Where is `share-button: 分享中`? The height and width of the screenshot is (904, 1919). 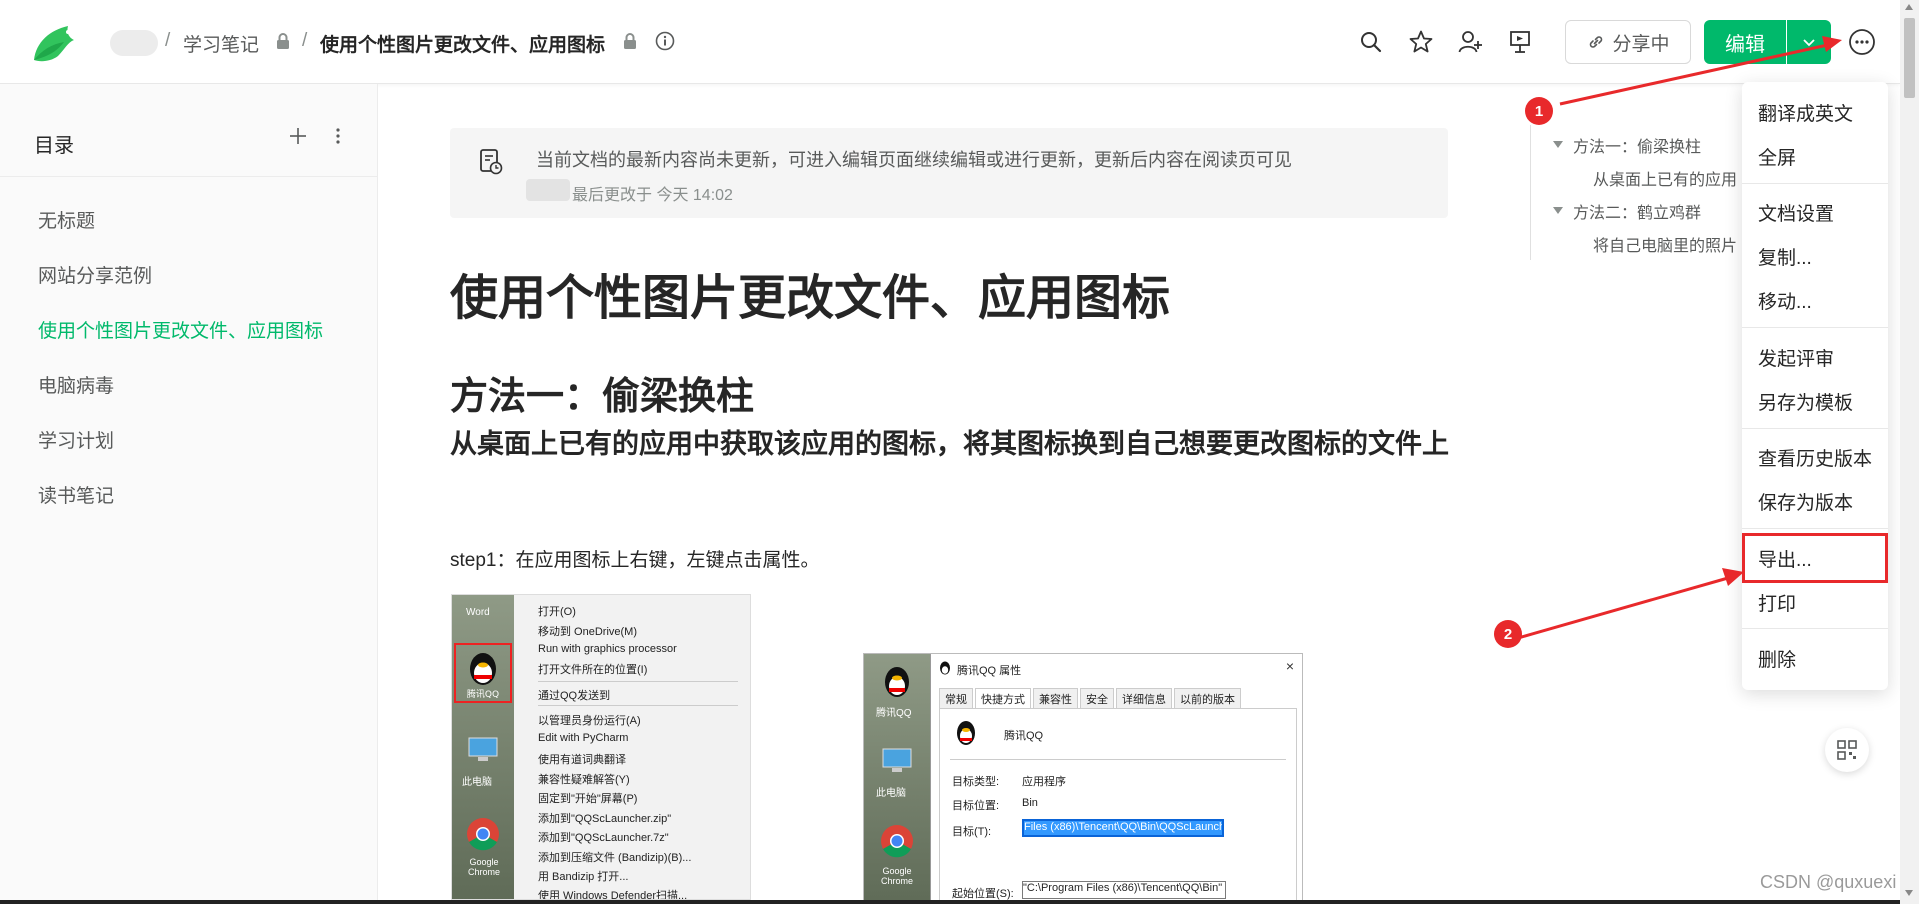
share-button: 分享中 is located at coordinates (1628, 42).